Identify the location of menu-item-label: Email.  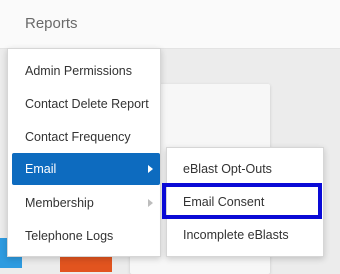
(41, 169).